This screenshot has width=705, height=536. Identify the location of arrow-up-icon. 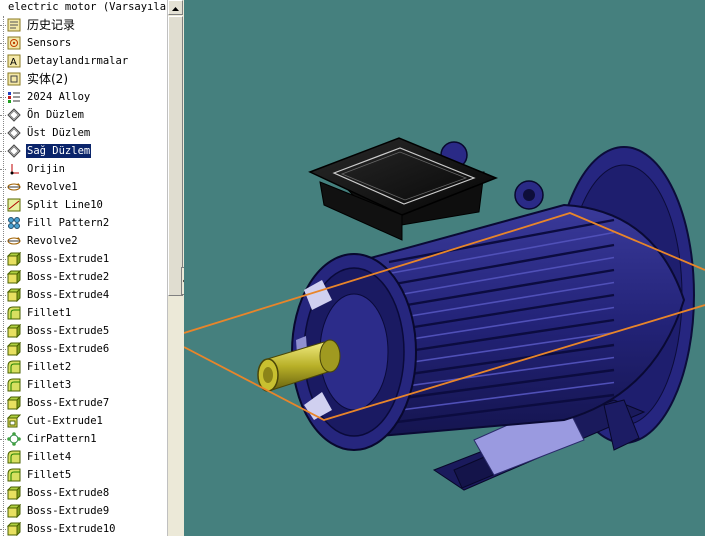
(175, 9).